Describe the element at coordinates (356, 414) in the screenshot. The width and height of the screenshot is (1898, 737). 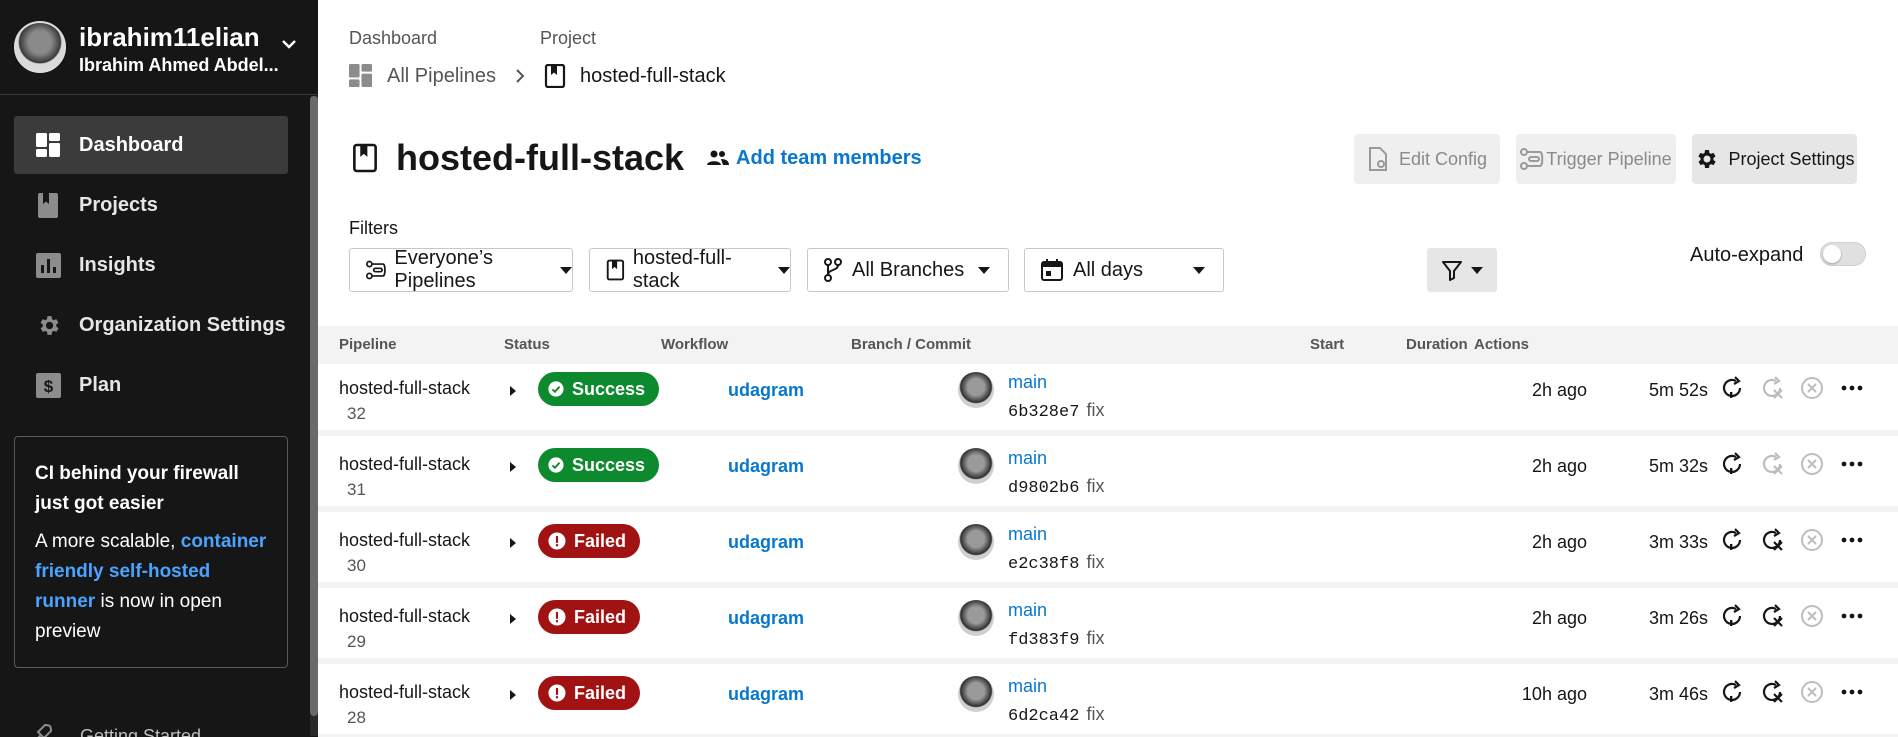
I see `pipeline-number: 32` at that location.